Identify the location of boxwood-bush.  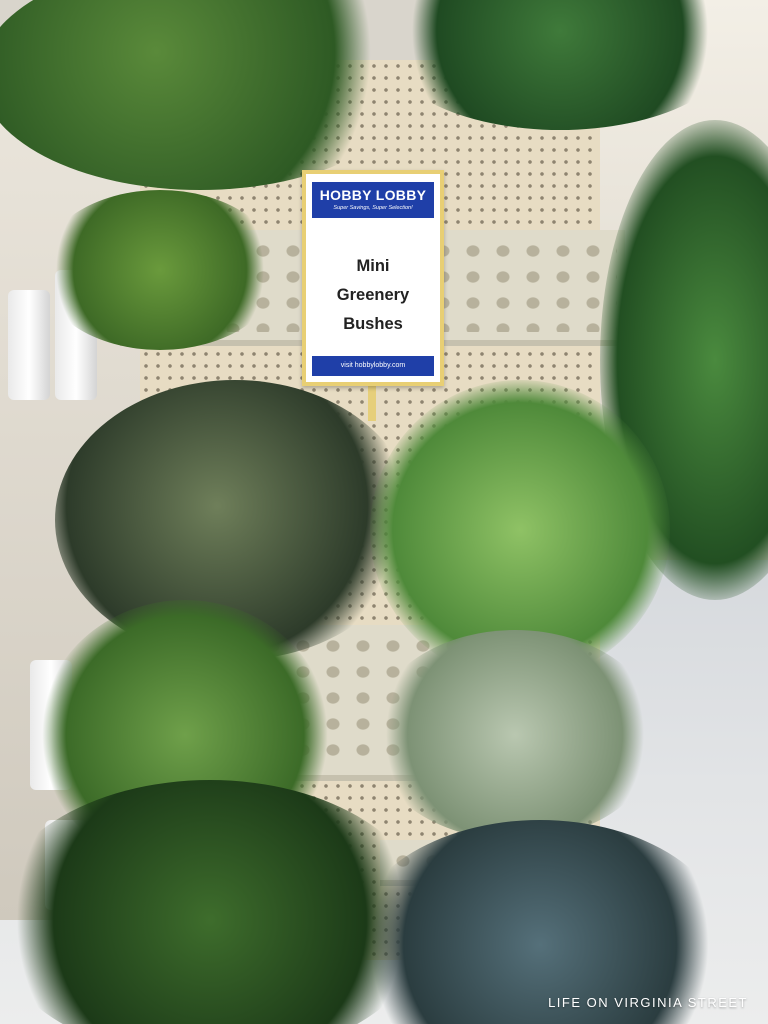
(160, 270).